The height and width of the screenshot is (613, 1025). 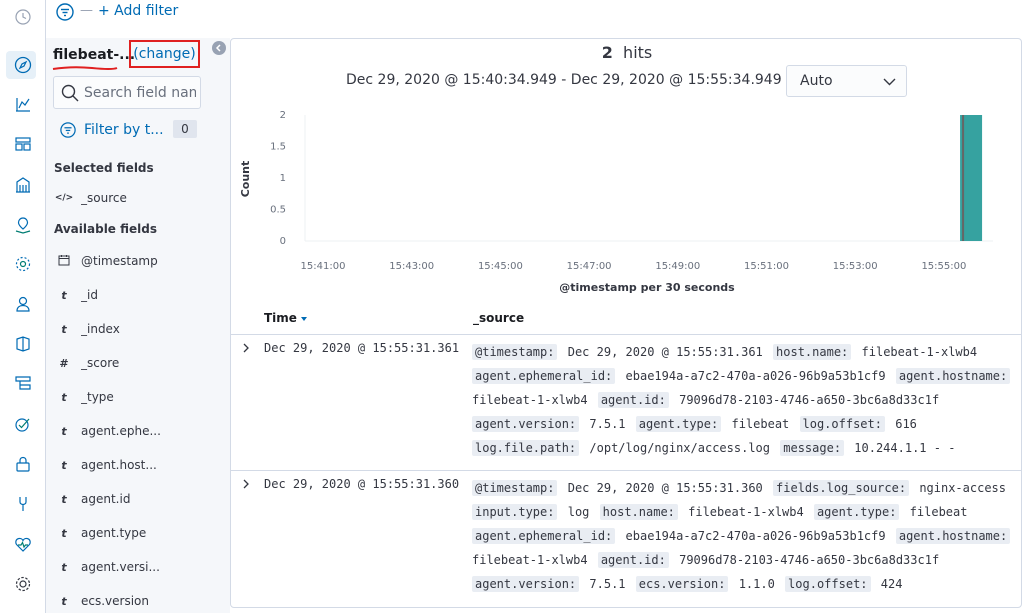 I want to click on nav-item-infrastructure, so click(x=23, y=304).